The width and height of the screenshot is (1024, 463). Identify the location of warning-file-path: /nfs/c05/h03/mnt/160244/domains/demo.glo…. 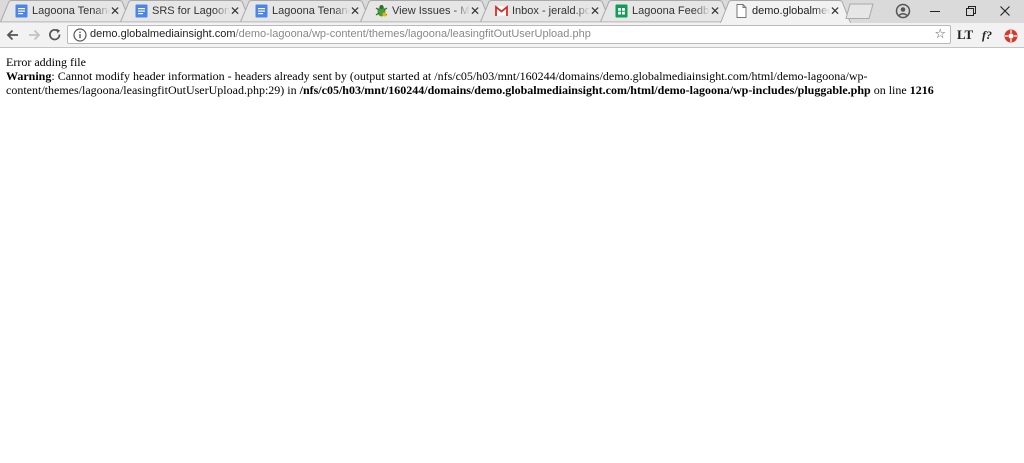
(585, 90).